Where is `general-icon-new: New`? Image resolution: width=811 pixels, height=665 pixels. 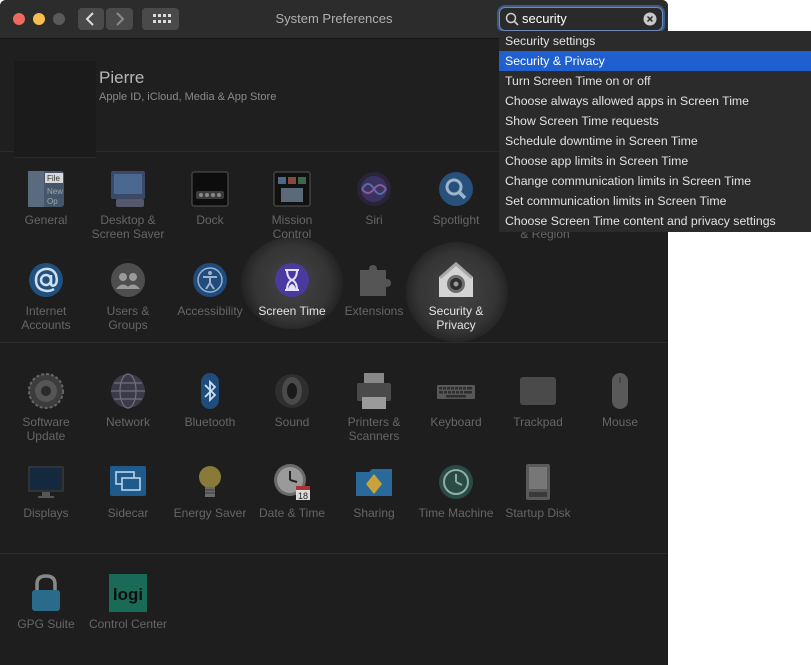
general-icon-new: New is located at coordinates (55, 191).